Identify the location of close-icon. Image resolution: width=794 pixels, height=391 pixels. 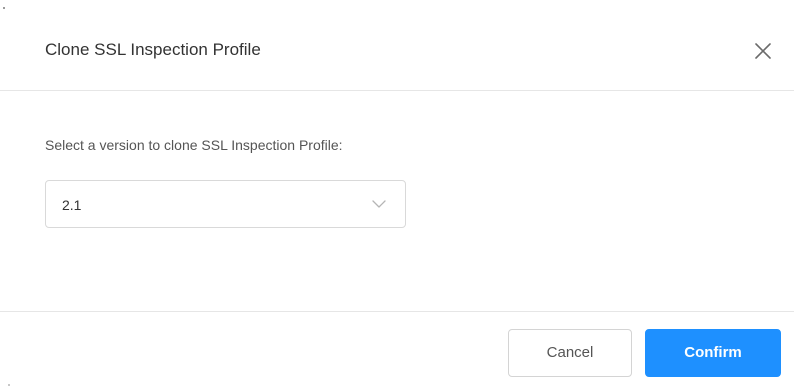
(763, 51).